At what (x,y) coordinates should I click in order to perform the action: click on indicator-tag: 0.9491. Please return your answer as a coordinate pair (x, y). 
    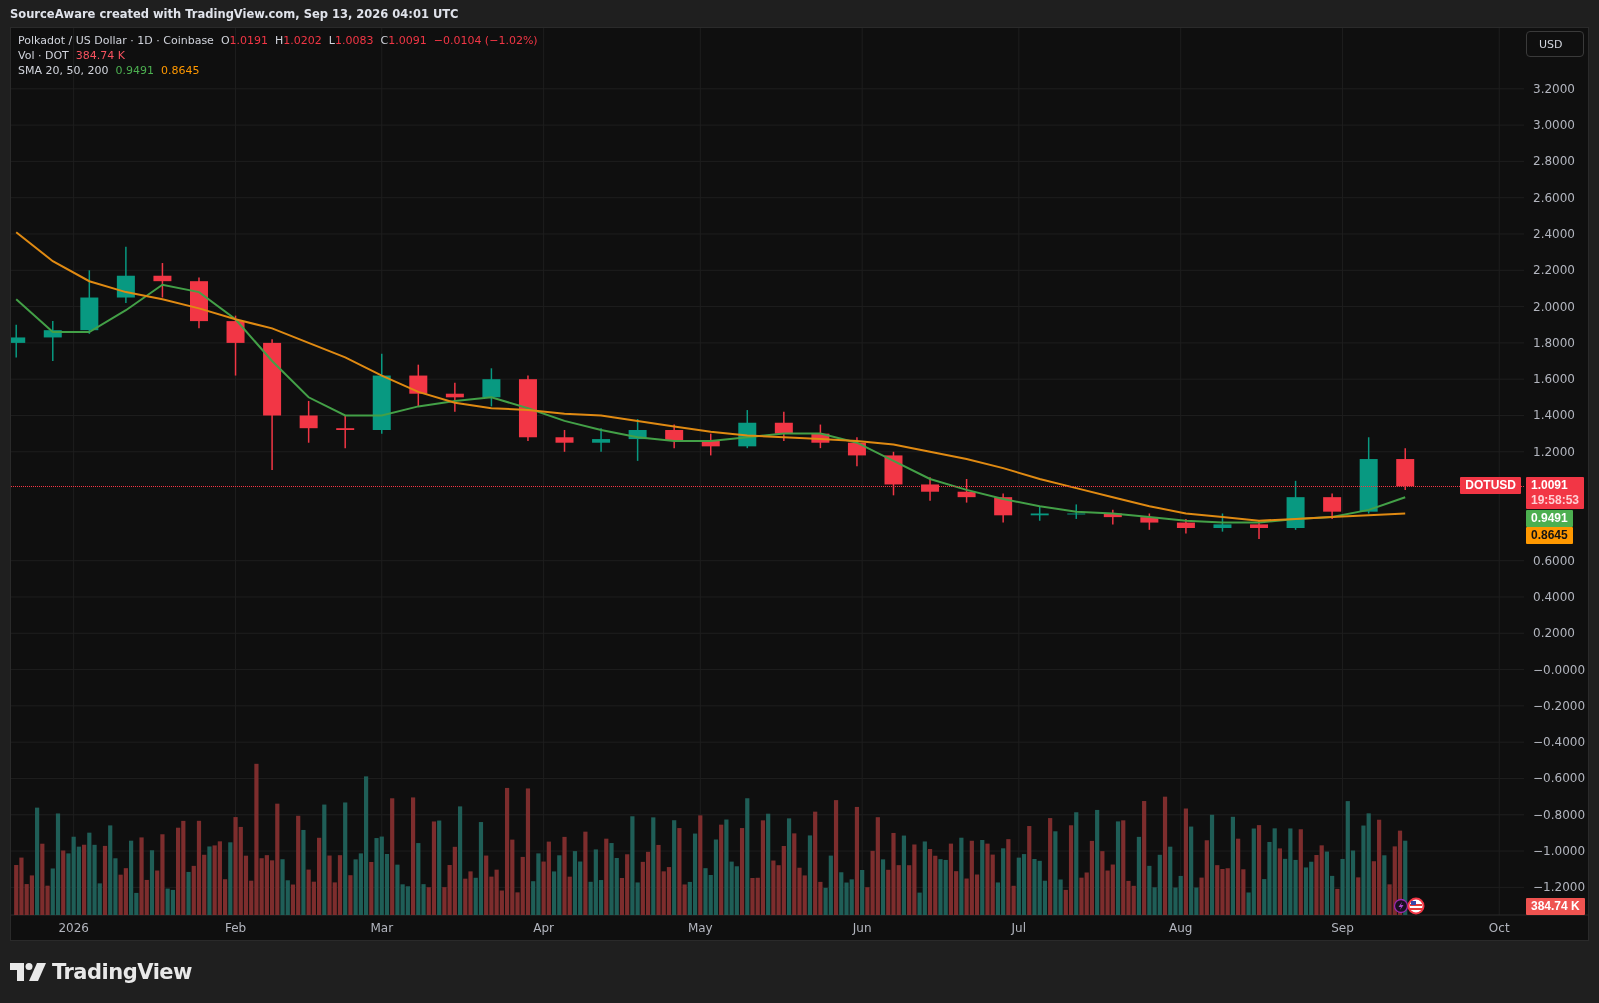
    Looking at the image, I should click on (1549, 519).